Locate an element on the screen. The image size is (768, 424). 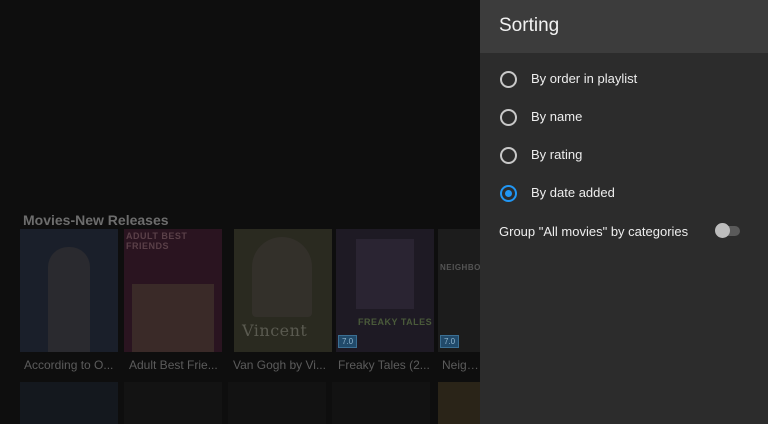
sort-option-playlist-order: By order in playlist is located at coordinates (624, 79).